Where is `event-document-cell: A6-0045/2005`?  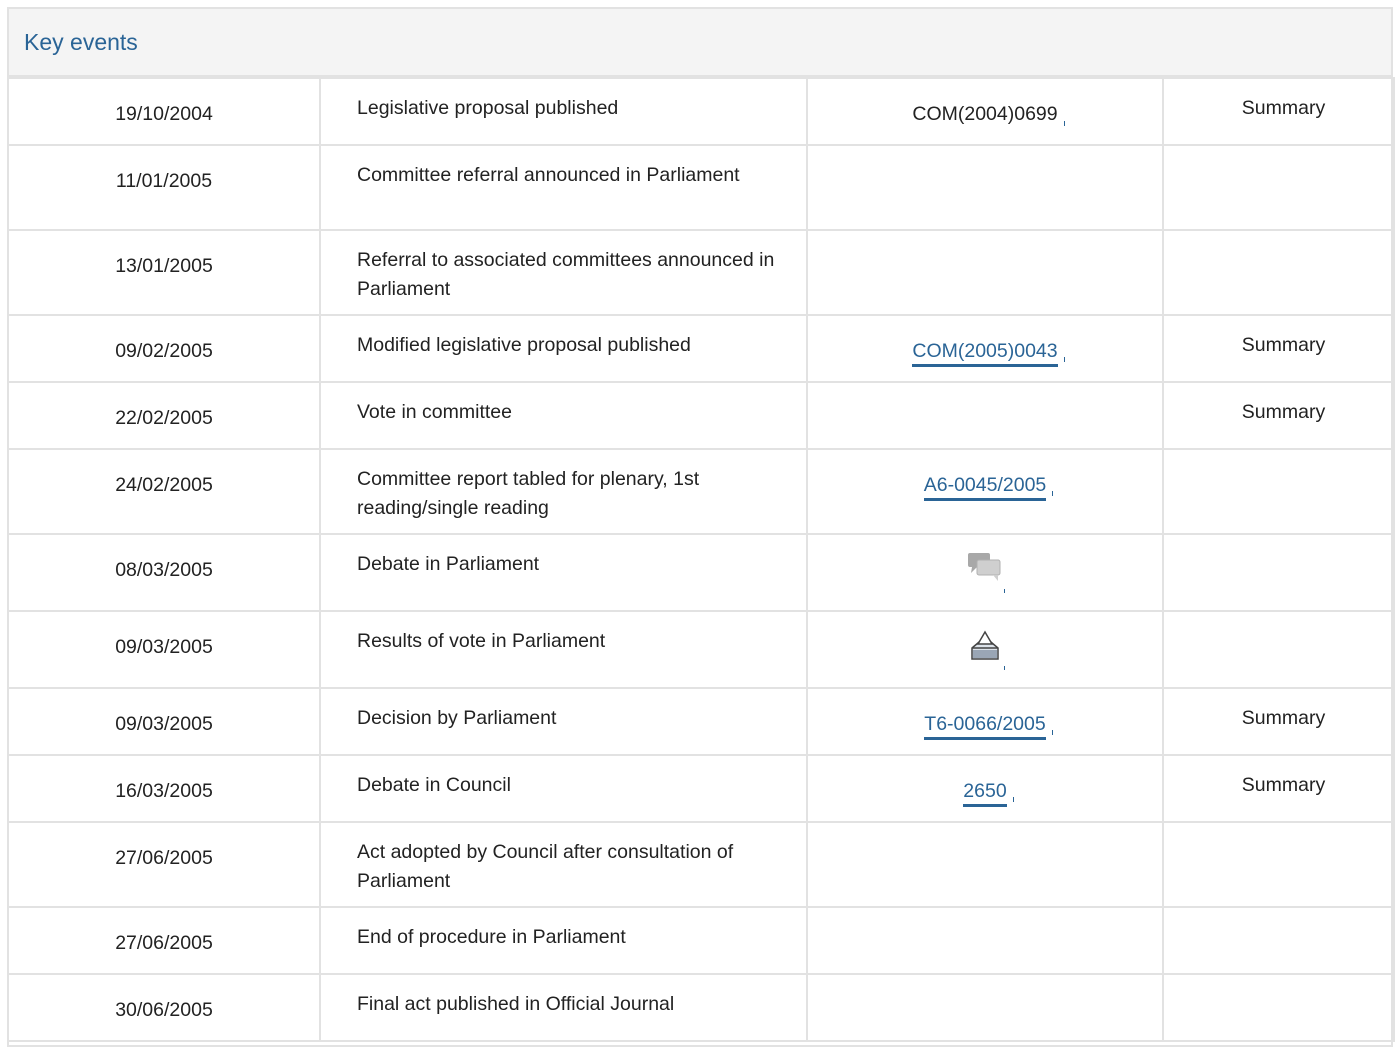 event-document-cell: A6-0045/2005 is located at coordinates (985, 491).